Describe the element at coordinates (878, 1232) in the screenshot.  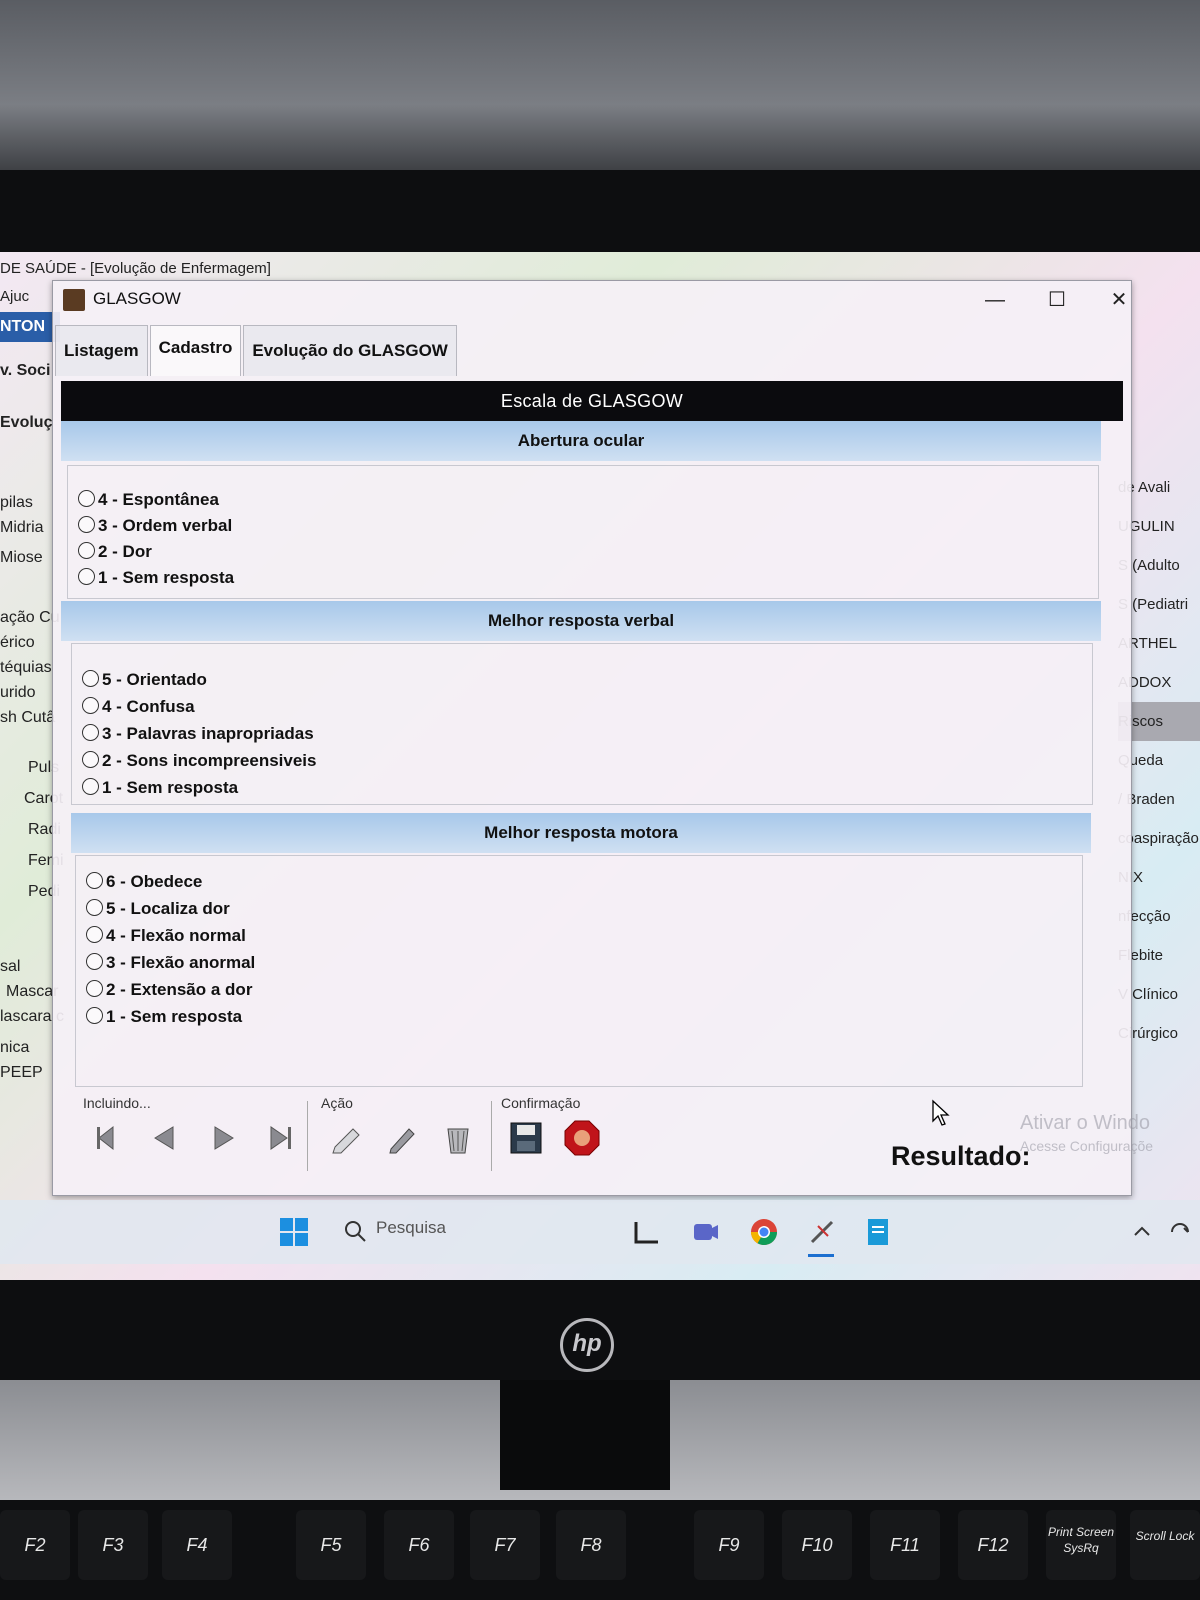
I see `document-app-icon` at that location.